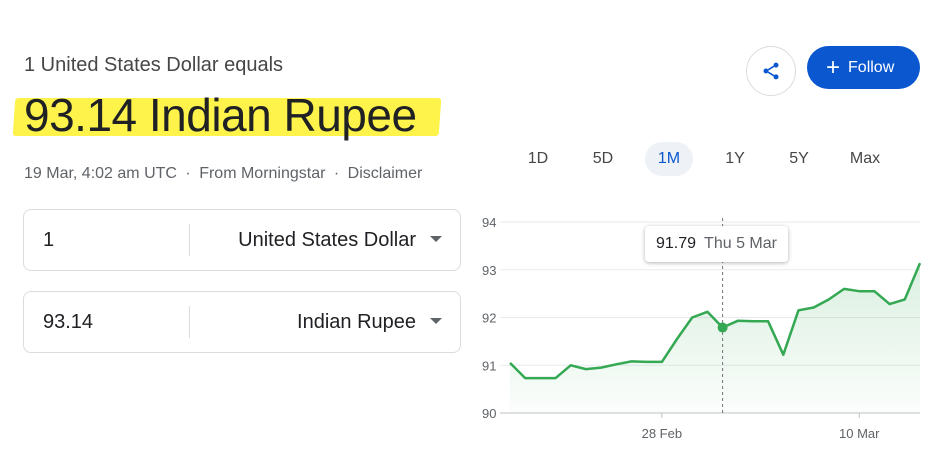  Describe the element at coordinates (489, 270) in the screenshot. I see `y-tick-label: 93` at that location.